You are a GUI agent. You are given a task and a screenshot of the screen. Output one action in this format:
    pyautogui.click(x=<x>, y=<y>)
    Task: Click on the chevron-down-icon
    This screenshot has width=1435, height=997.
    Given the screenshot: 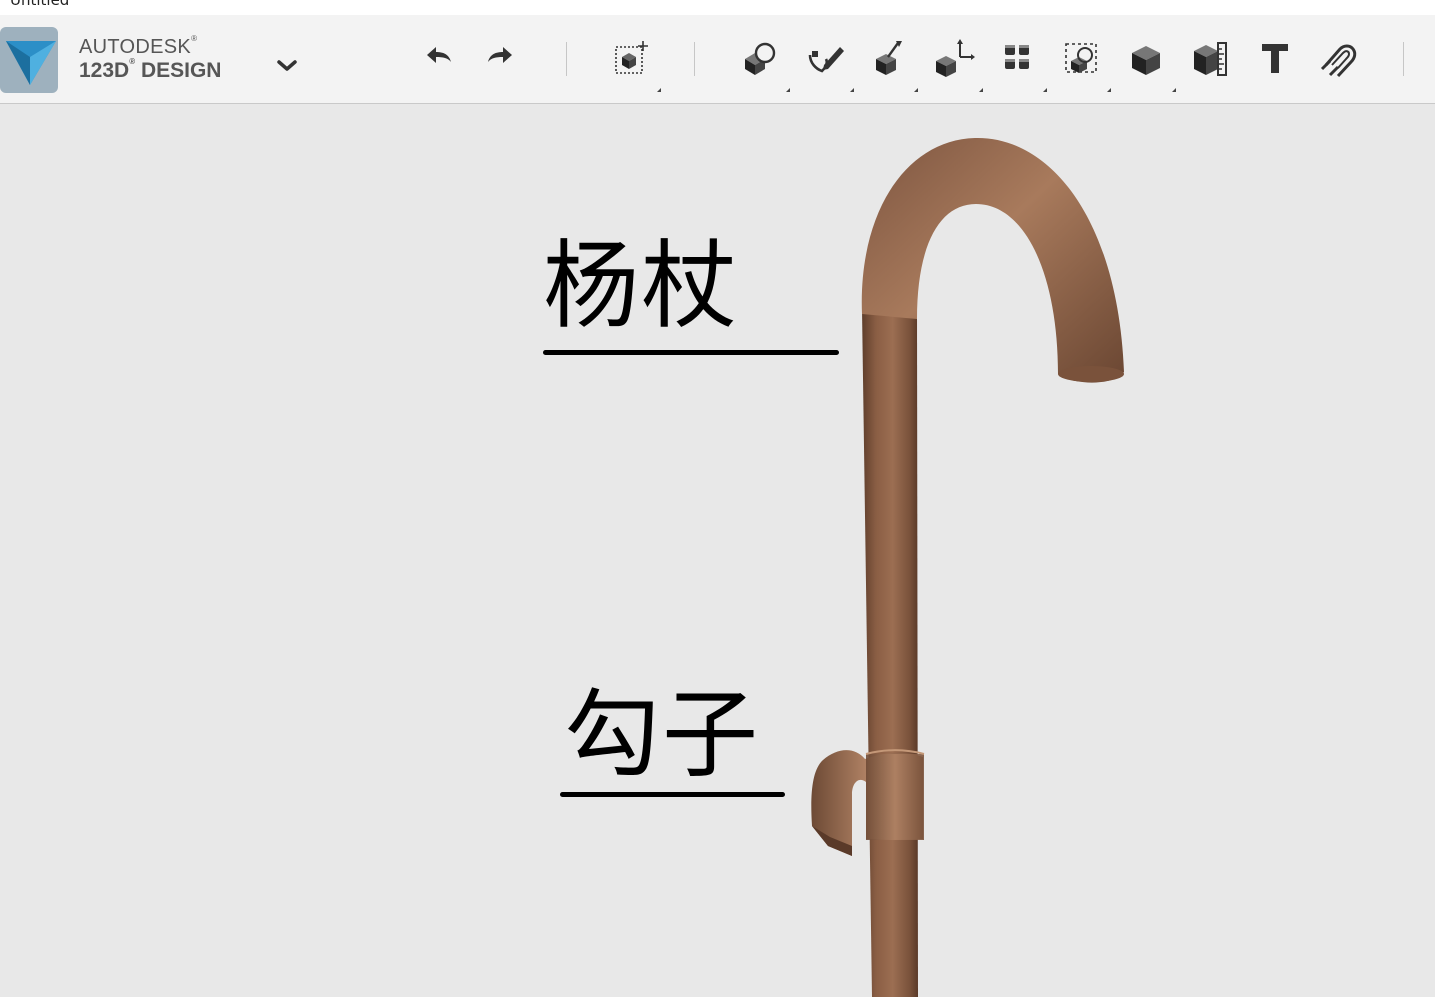 What is the action you would take?
    pyautogui.click(x=287, y=65)
    